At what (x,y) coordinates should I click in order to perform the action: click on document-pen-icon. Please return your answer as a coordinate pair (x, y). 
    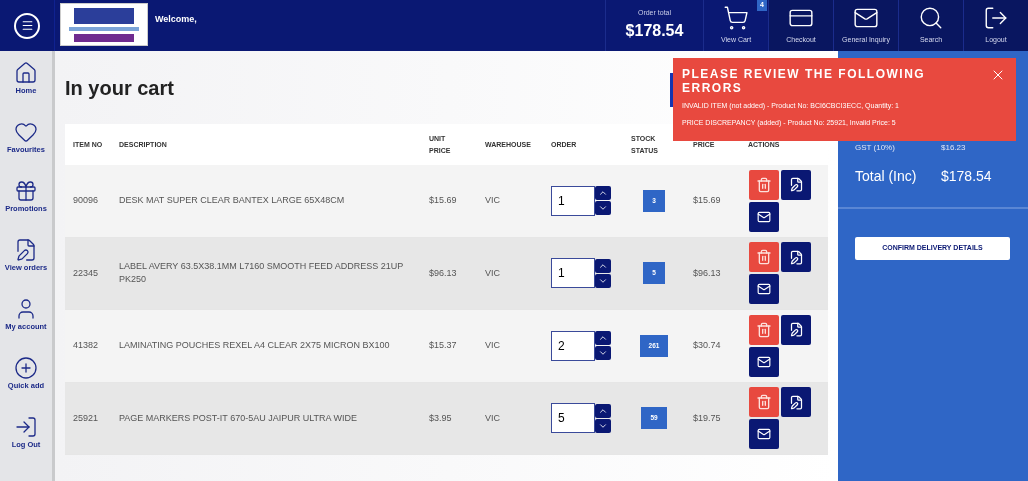
    Looking at the image, I should click on (26, 250).